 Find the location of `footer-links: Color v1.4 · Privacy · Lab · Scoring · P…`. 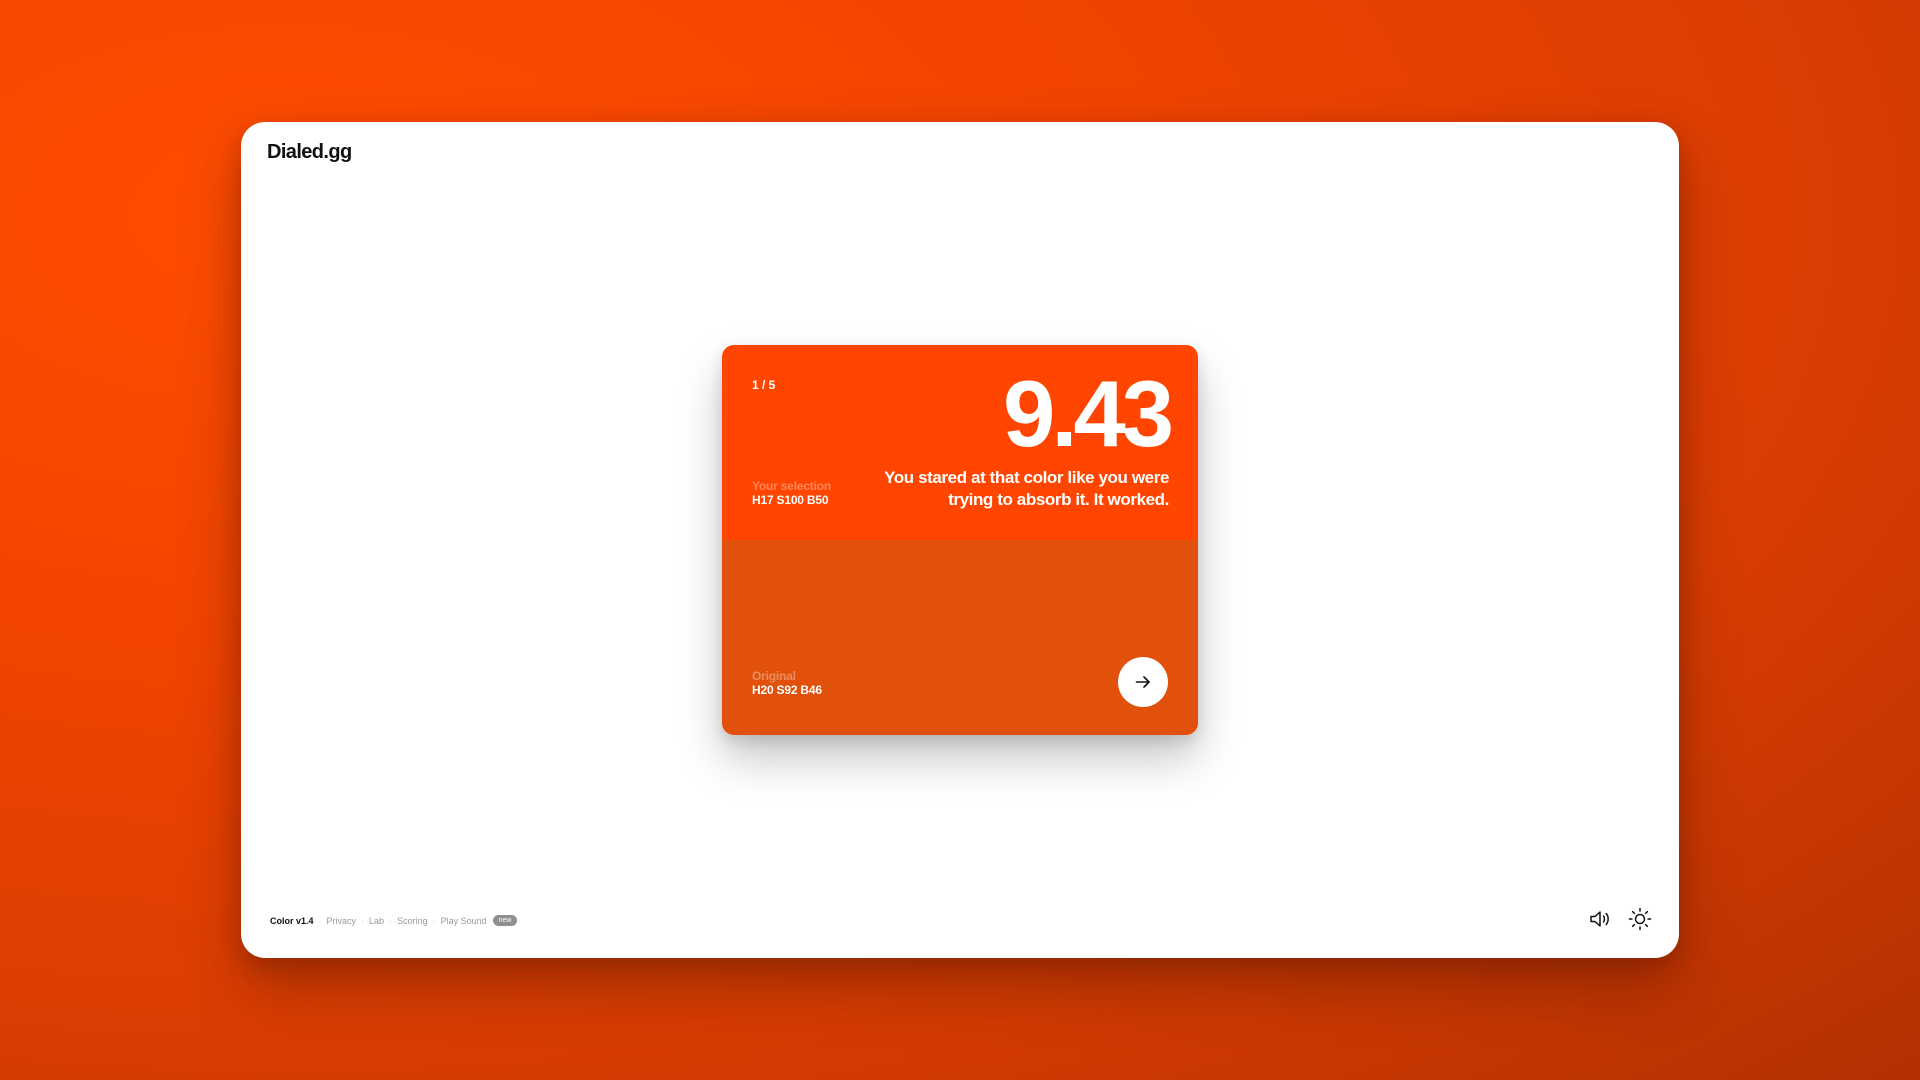

footer-links: Color v1.4 · Privacy · Lab · Scoring · P… is located at coordinates (394, 920).